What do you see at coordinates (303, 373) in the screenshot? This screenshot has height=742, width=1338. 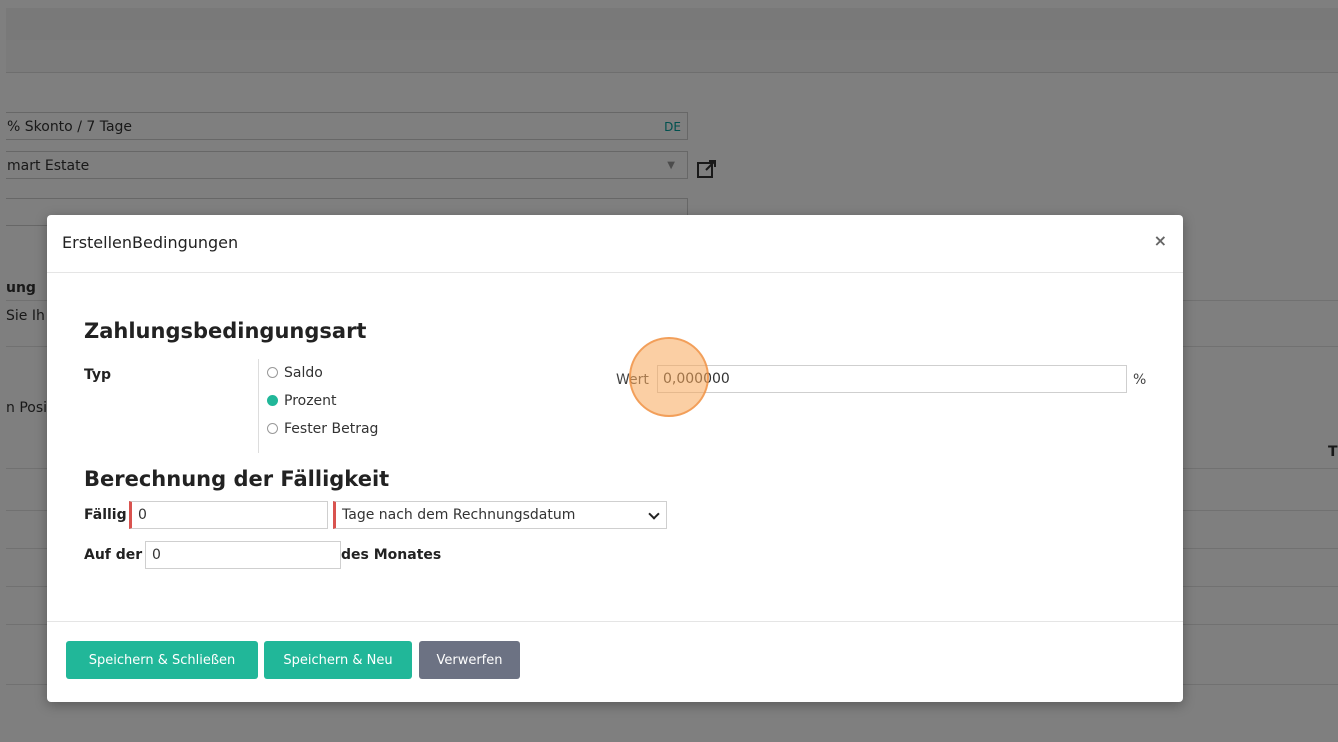 I see `radio-label: Saldo` at bounding box center [303, 373].